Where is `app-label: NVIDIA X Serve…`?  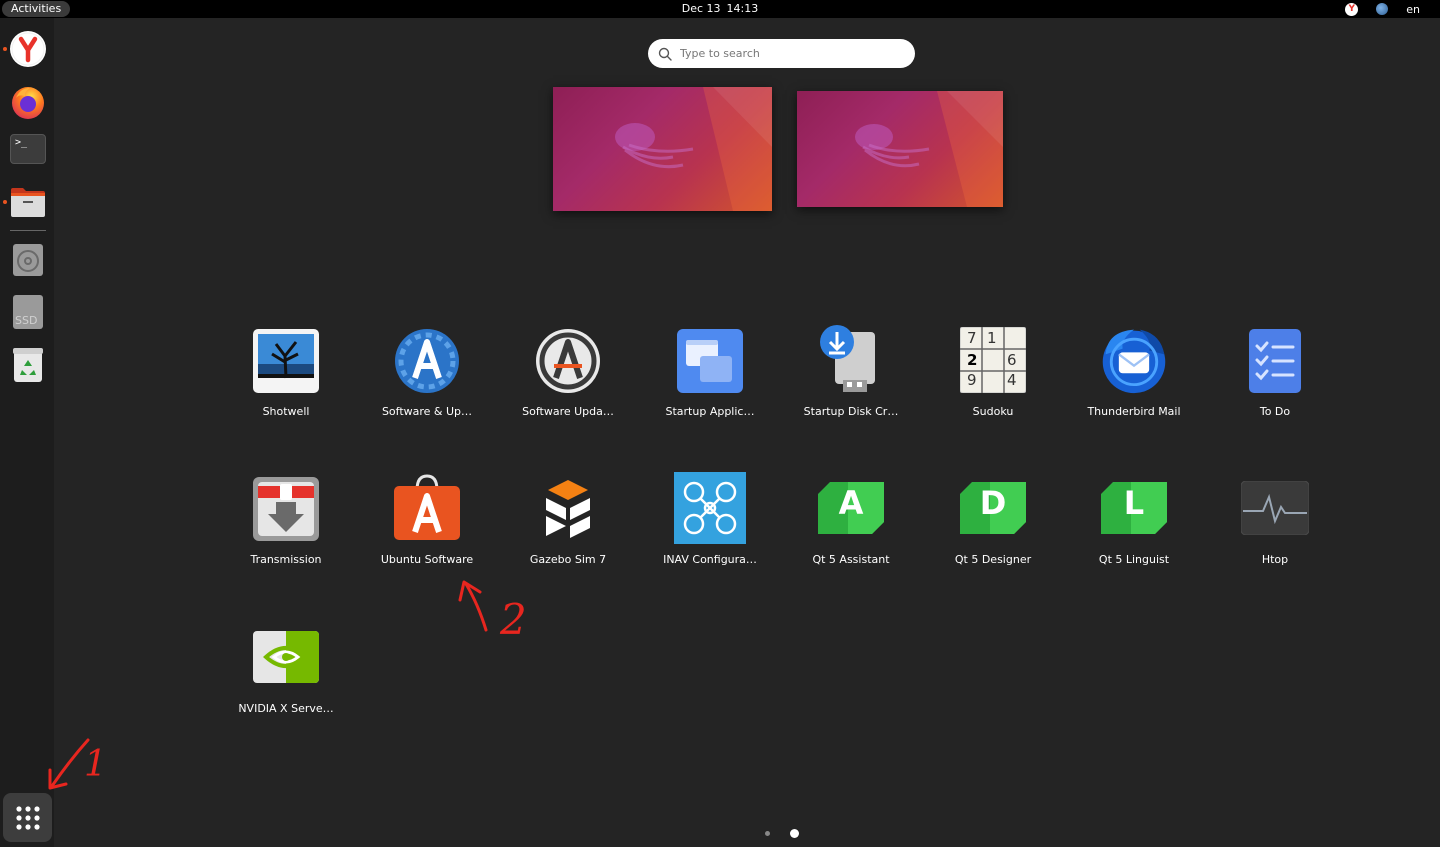 app-label: NVIDIA X Serve… is located at coordinates (286, 708).